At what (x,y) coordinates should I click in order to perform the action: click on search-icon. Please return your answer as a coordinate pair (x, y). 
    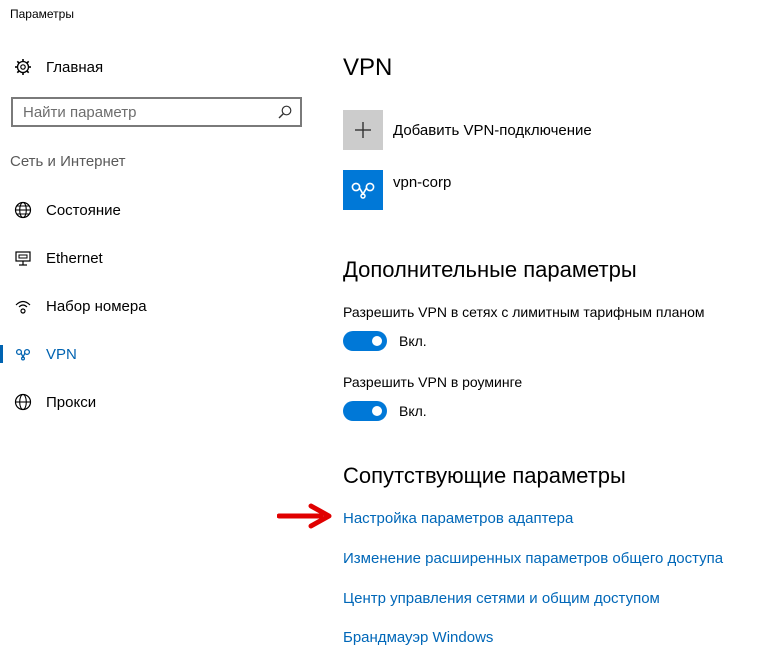
    Looking at the image, I should click on (285, 112).